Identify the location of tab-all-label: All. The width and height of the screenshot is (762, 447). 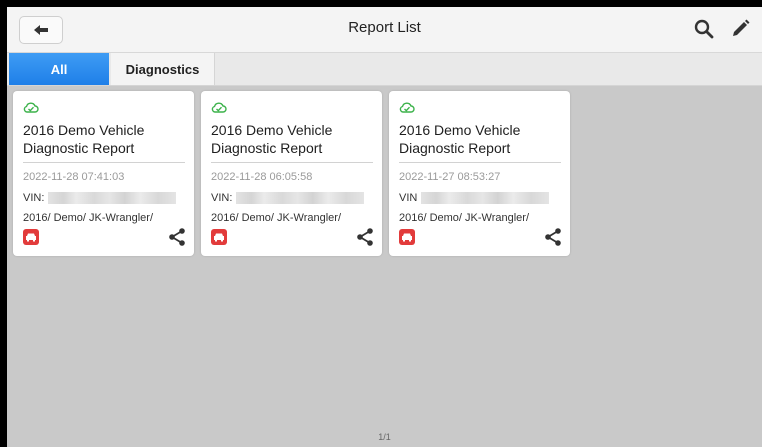
(59, 69).